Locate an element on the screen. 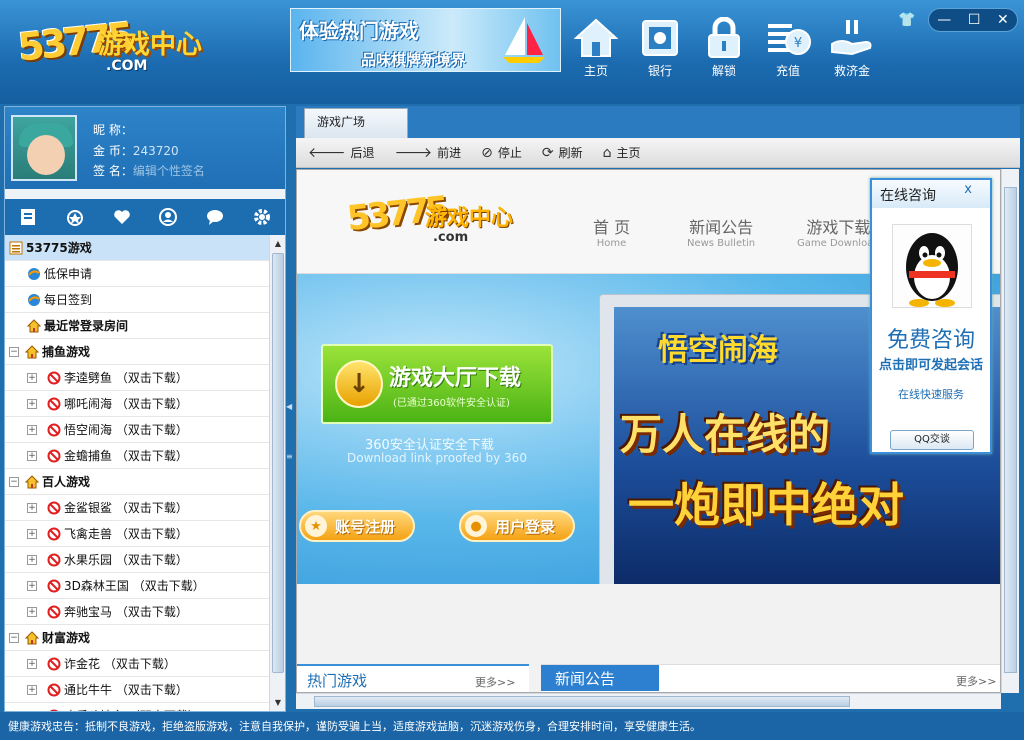 The width and height of the screenshot is (1024, 740). skin-icon: 👕 is located at coordinates (906, 20).